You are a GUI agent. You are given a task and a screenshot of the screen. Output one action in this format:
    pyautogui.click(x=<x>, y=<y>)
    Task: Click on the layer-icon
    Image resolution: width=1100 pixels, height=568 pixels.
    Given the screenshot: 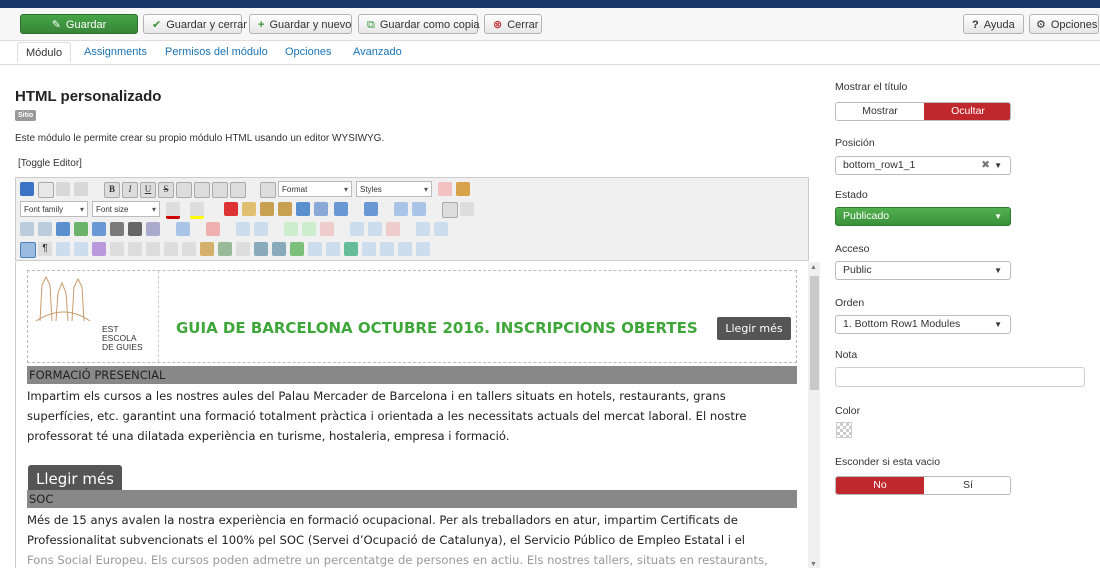 What is the action you would take?
    pyautogui.click(x=81, y=249)
    